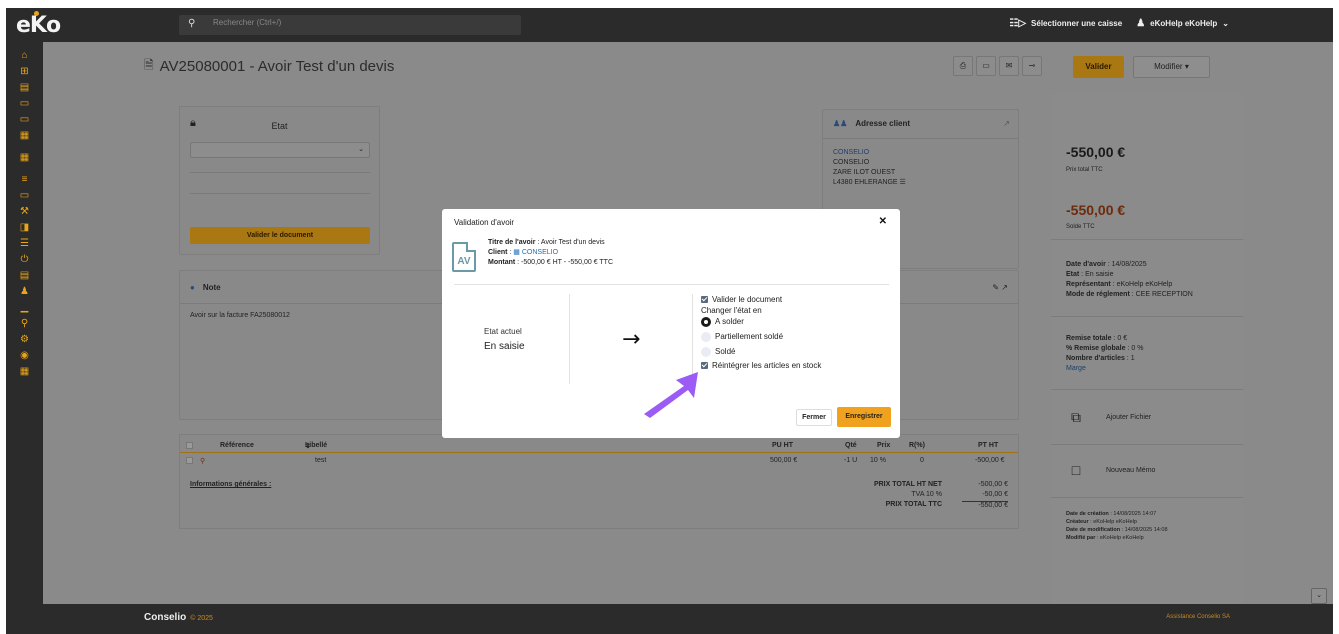 The height and width of the screenshot is (634, 1339). What do you see at coordinates (671, 395) in the screenshot?
I see `pointer-arrow-icon` at bounding box center [671, 395].